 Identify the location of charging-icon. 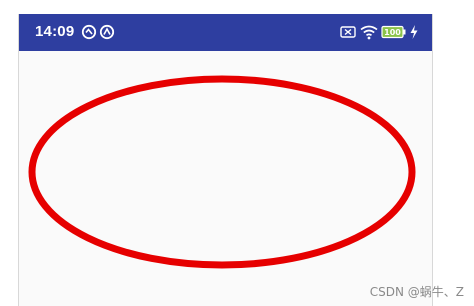
(414, 32).